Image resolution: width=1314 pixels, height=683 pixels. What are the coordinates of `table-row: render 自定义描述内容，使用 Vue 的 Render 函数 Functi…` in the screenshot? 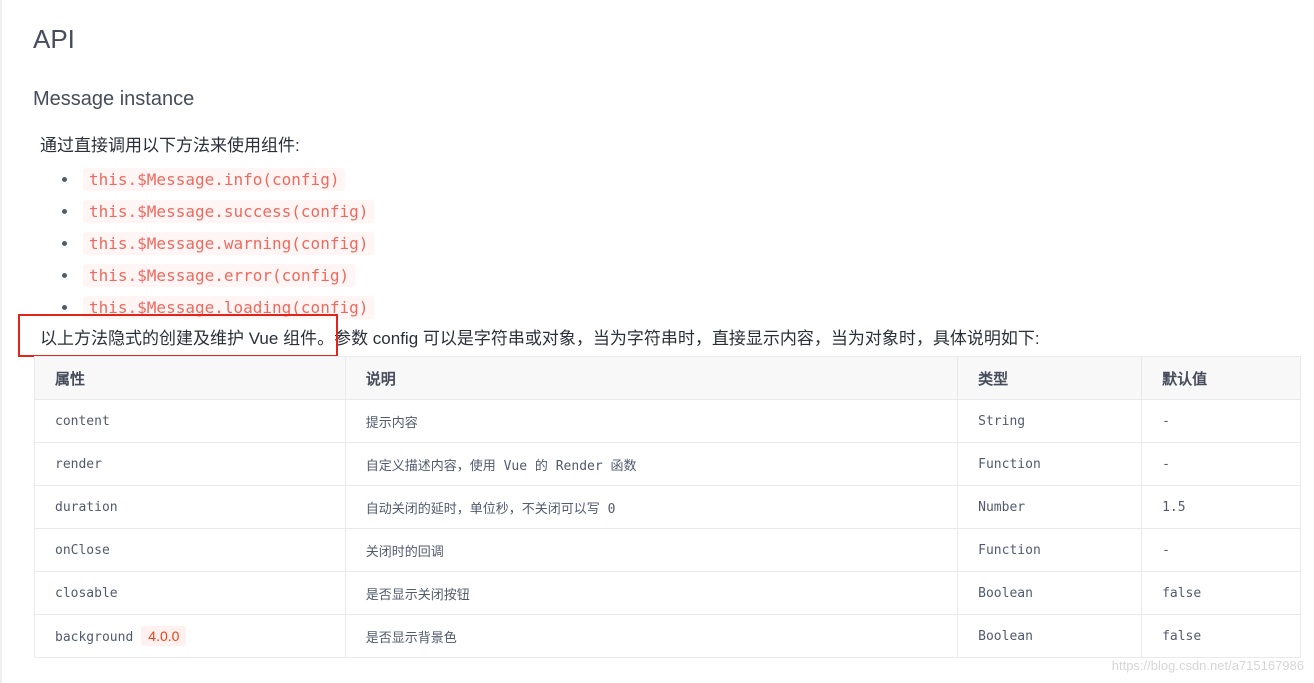 It's located at (667, 464).